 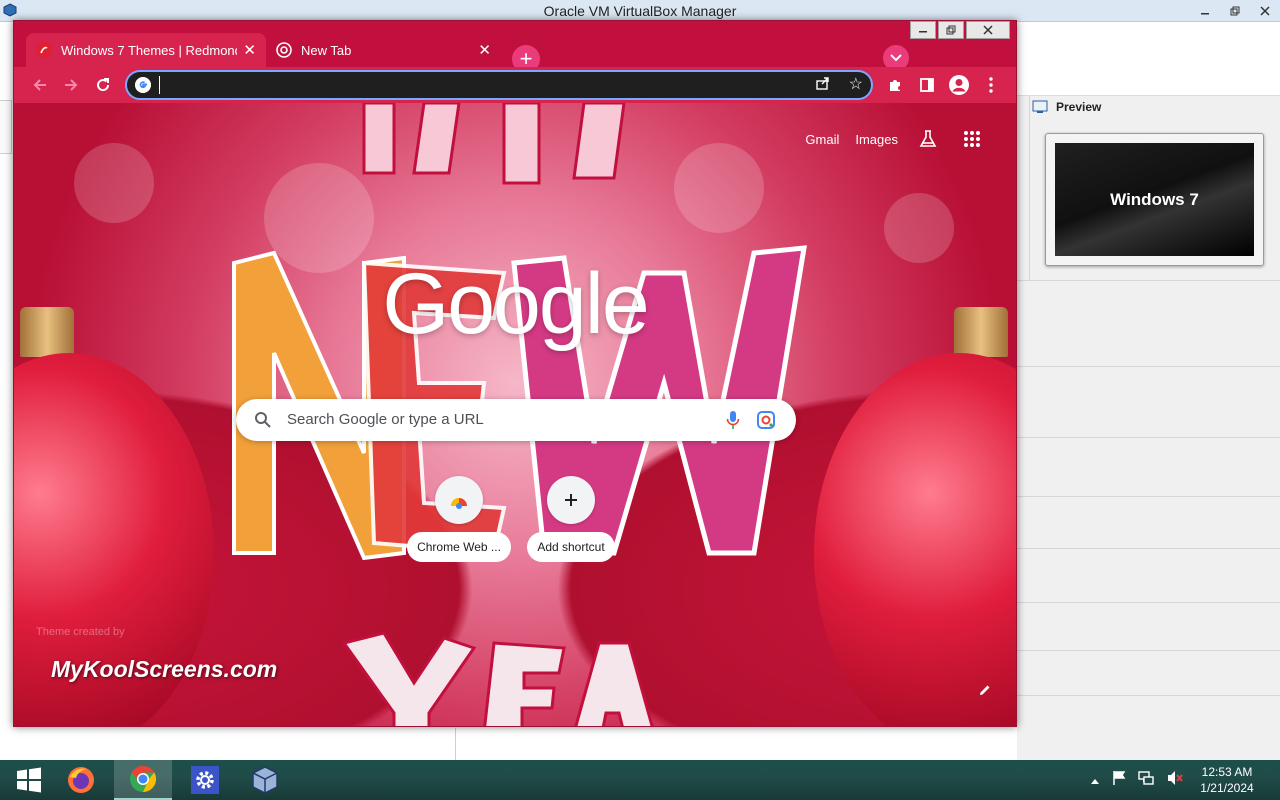 What do you see at coordinates (896, 58) in the screenshot?
I see `chevron-down-icon` at bounding box center [896, 58].